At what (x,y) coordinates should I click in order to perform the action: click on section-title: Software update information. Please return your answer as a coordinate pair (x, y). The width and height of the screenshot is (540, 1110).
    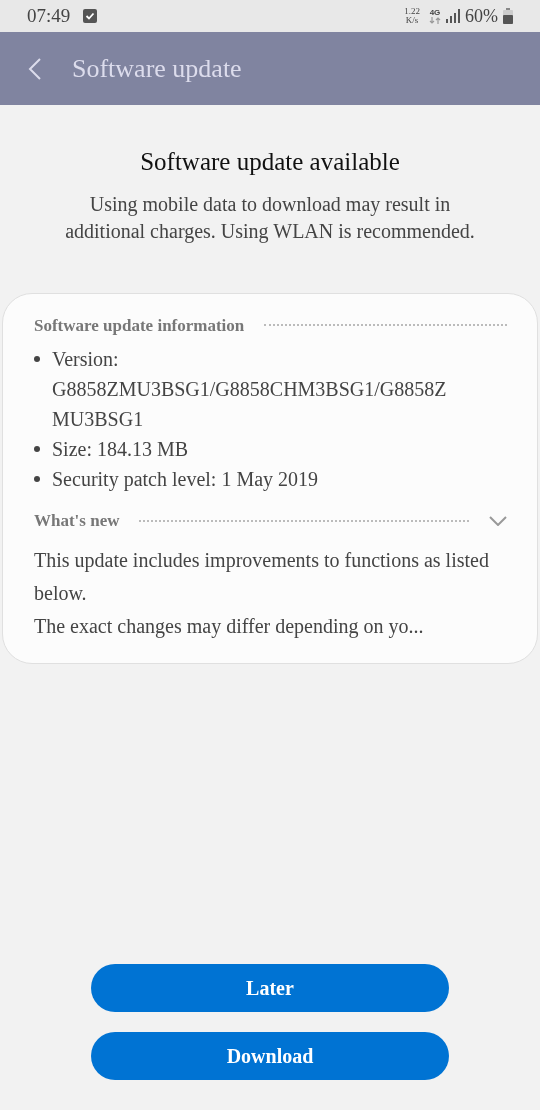
    Looking at the image, I should click on (139, 325).